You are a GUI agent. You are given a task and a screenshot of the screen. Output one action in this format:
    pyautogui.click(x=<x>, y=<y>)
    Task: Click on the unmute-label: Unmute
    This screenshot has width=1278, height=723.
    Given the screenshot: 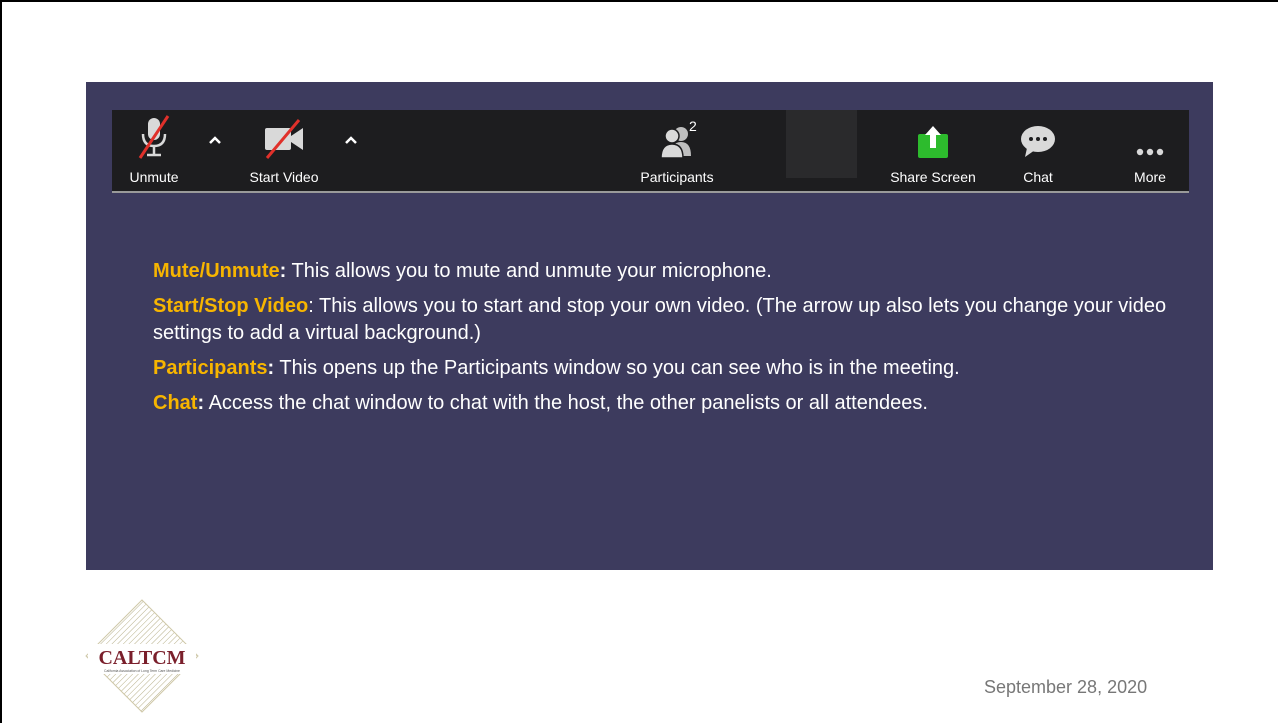 What is the action you would take?
    pyautogui.click(x=154, y=177)
    